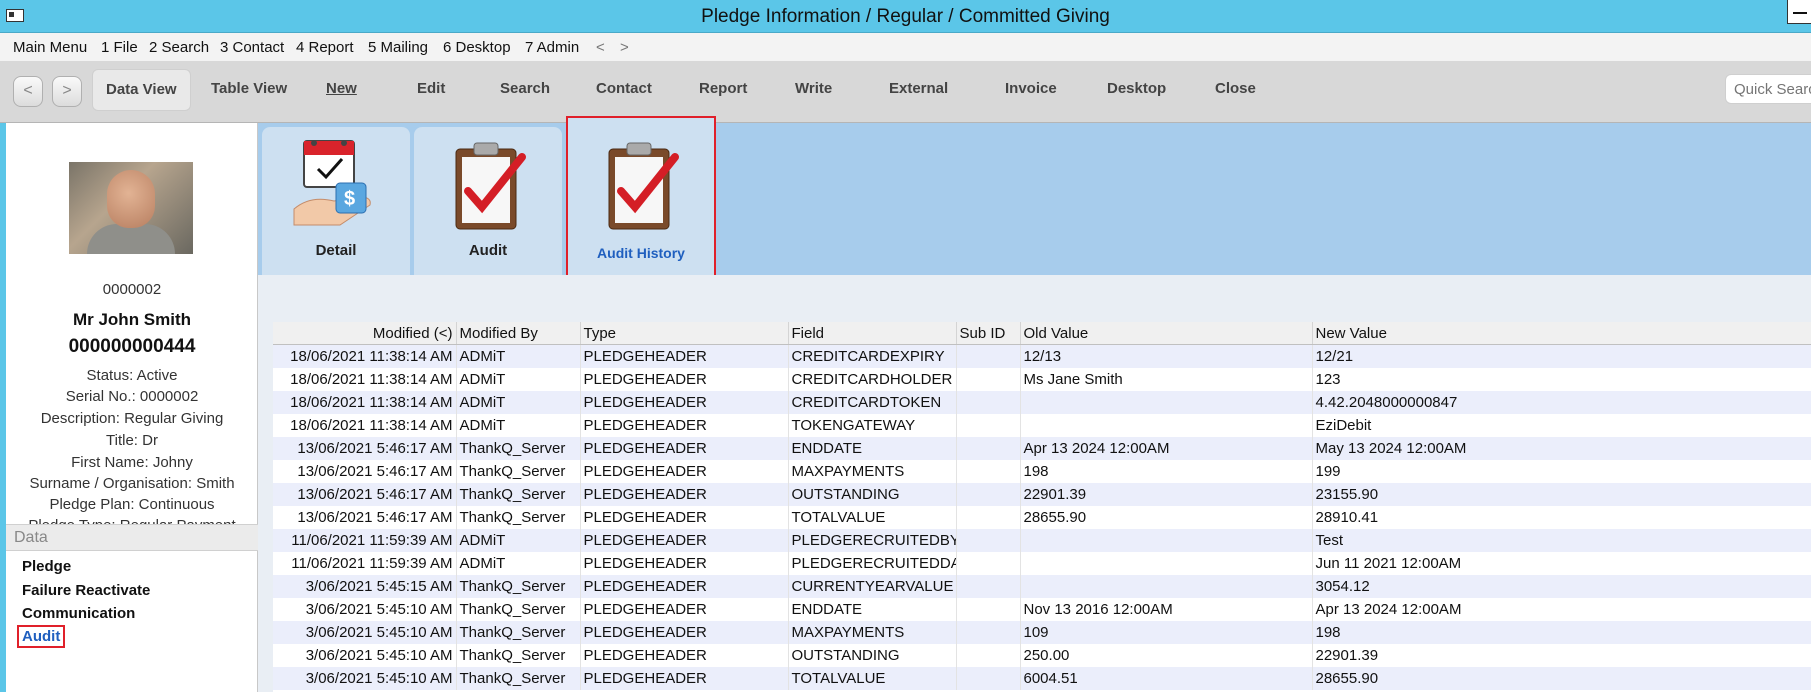  I want to click on cell-field: TOTALVALUE, so click(872, 678).